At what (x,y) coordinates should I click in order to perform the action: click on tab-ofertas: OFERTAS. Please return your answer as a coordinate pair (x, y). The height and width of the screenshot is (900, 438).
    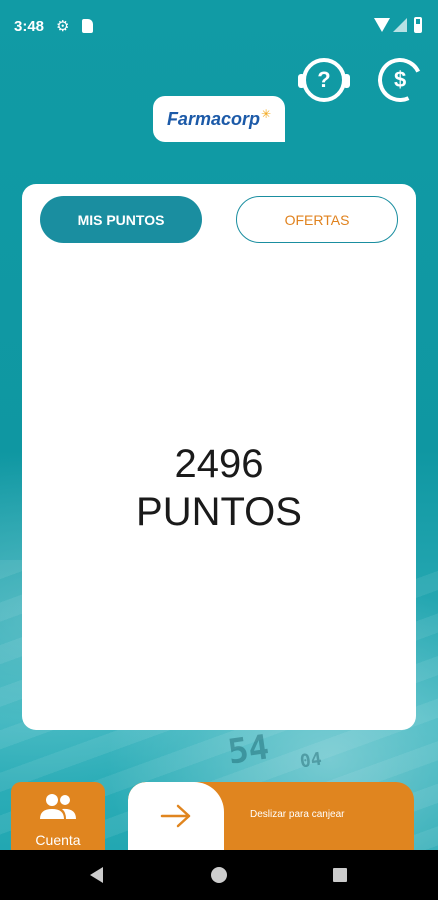
    Looking at the image, I should click on (317, 219).